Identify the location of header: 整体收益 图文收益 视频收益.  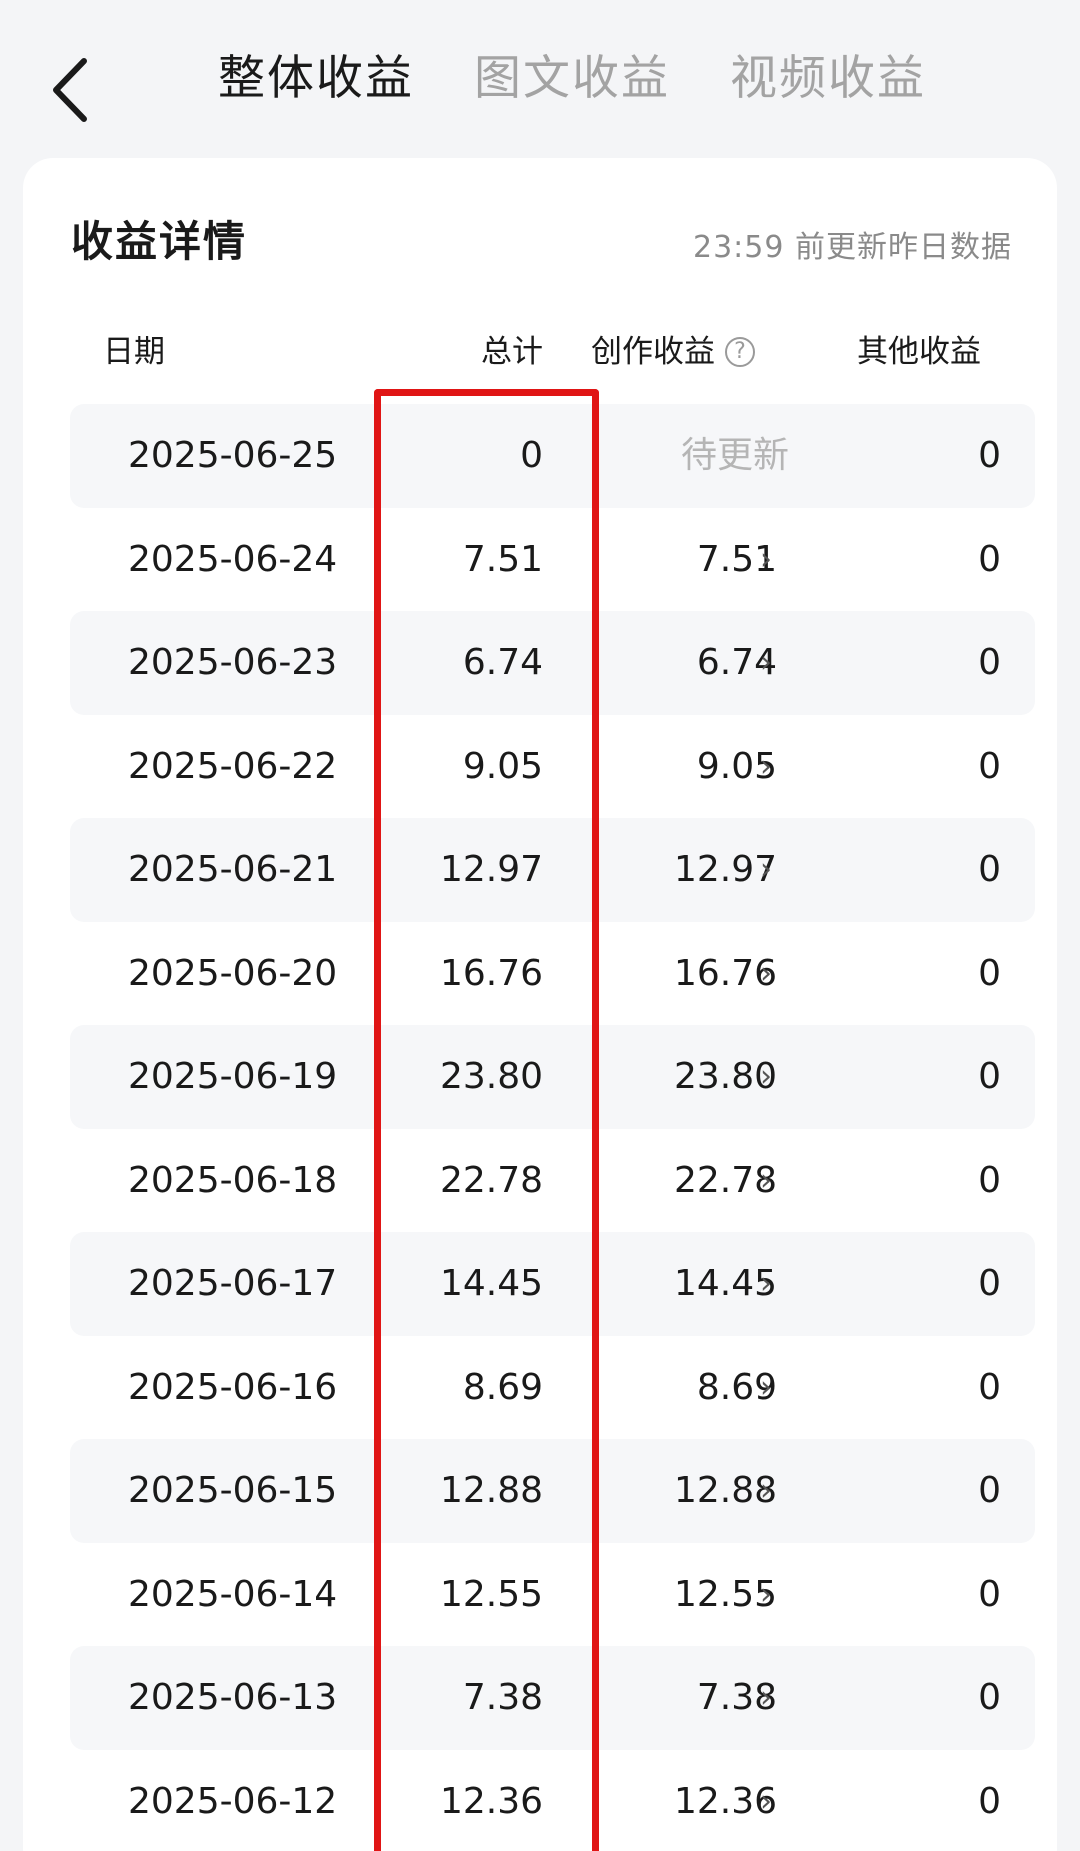
(540, 80).